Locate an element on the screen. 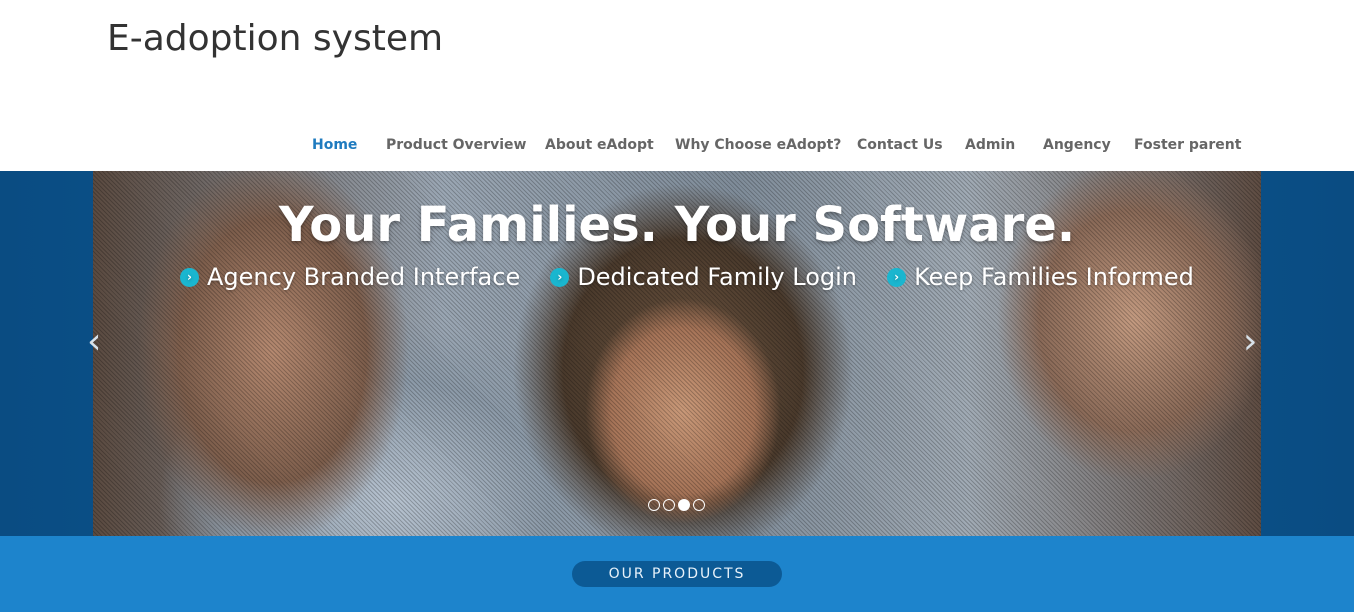  feature-item: › Dedicated Family Login is located at coordinates (703, 277).